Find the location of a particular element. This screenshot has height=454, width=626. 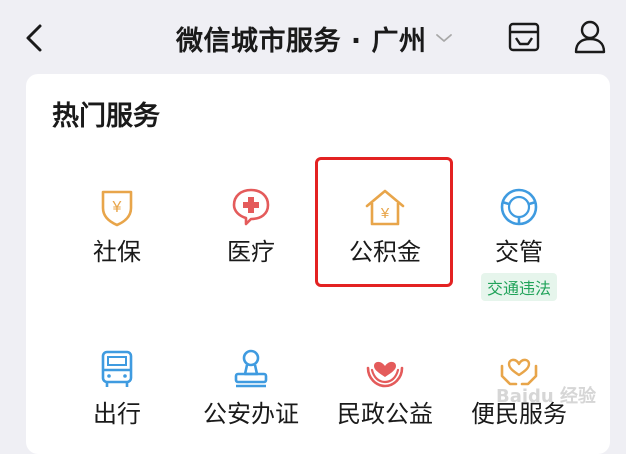

medical-cross-icon is located at coordinates (251, 207).